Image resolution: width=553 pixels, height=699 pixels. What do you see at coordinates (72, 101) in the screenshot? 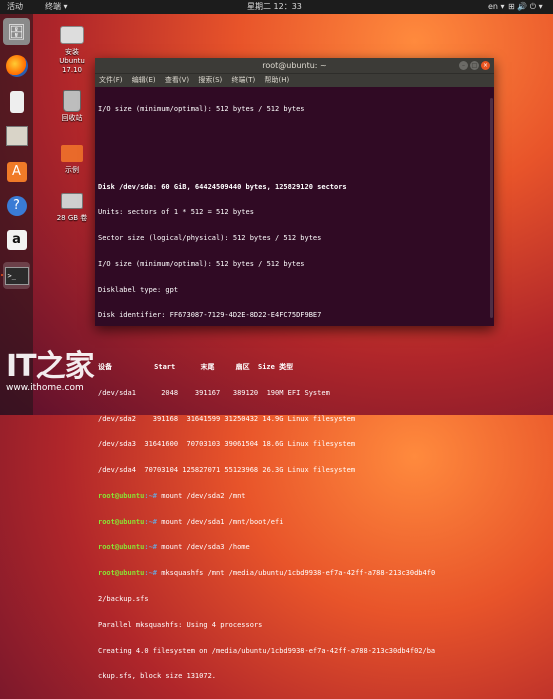
I see `trash-icon` at bounding box center [72, 101].